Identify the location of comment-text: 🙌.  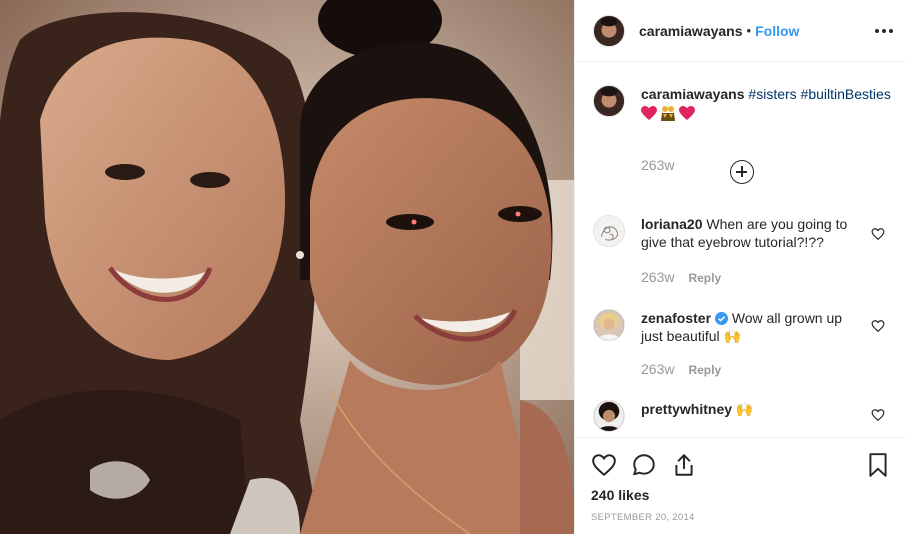
(744, 409).